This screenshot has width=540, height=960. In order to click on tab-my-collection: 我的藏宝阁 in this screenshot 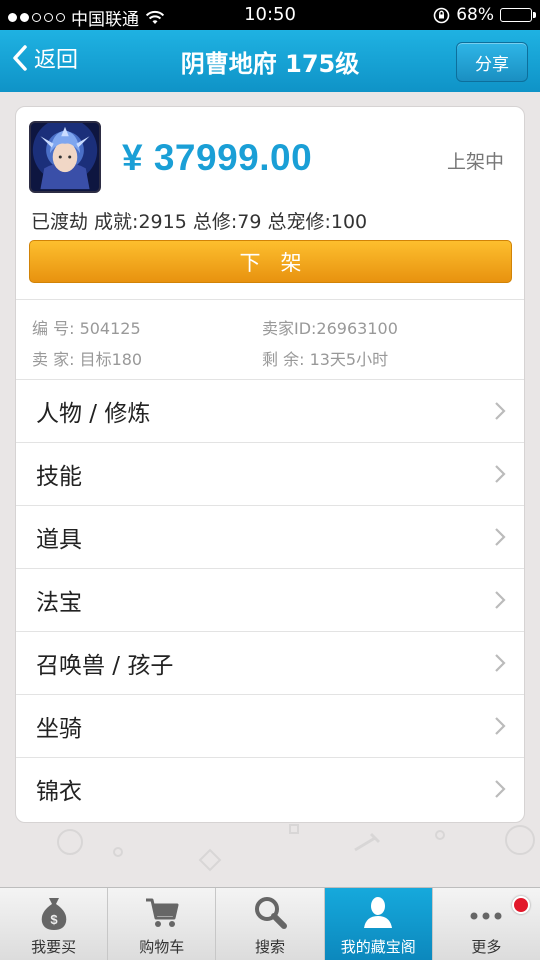, I will do `click(378, 924)`.